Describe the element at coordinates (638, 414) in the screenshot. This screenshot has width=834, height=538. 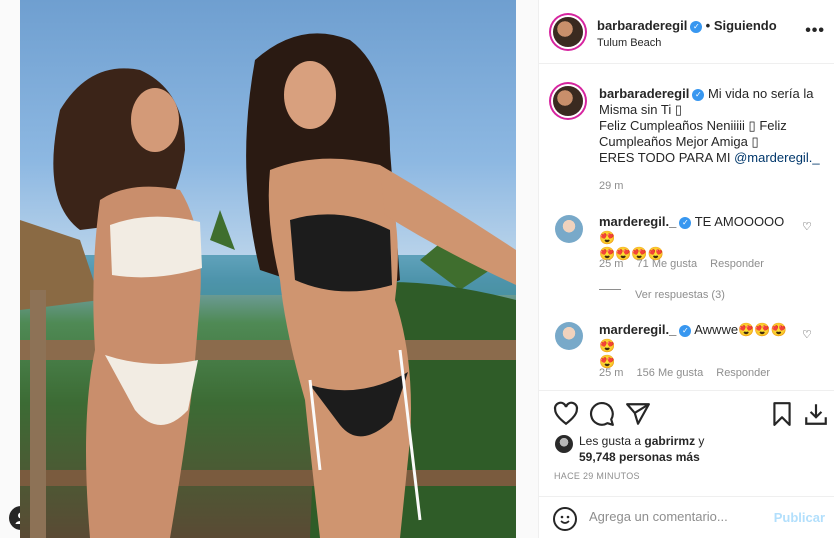
I see `share-icon` at that location.